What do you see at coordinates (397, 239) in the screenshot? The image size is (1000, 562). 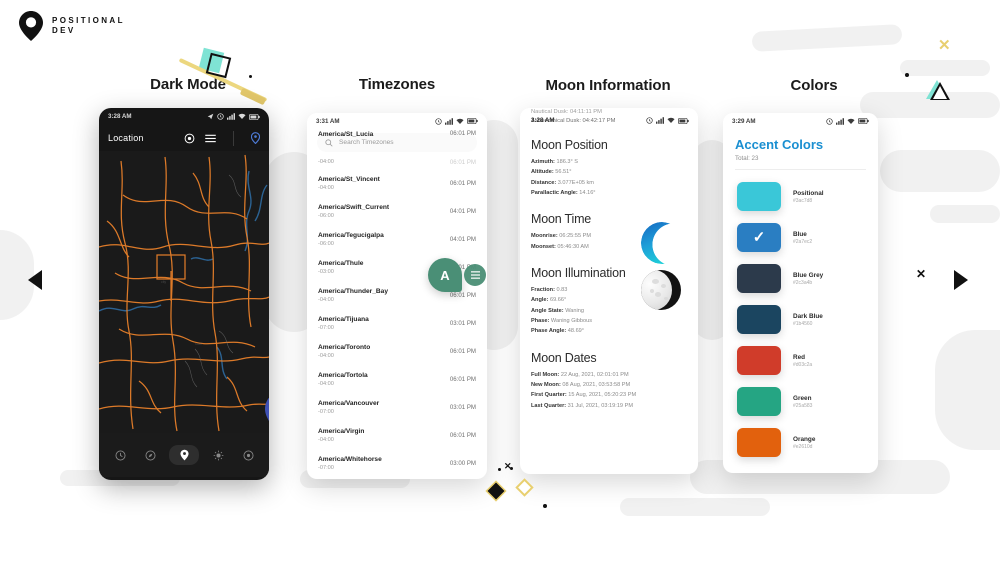 I see `timezone-list-item: America/Tegucigalpa -06:00 04:01 PM` at bounding box center [397, 239].